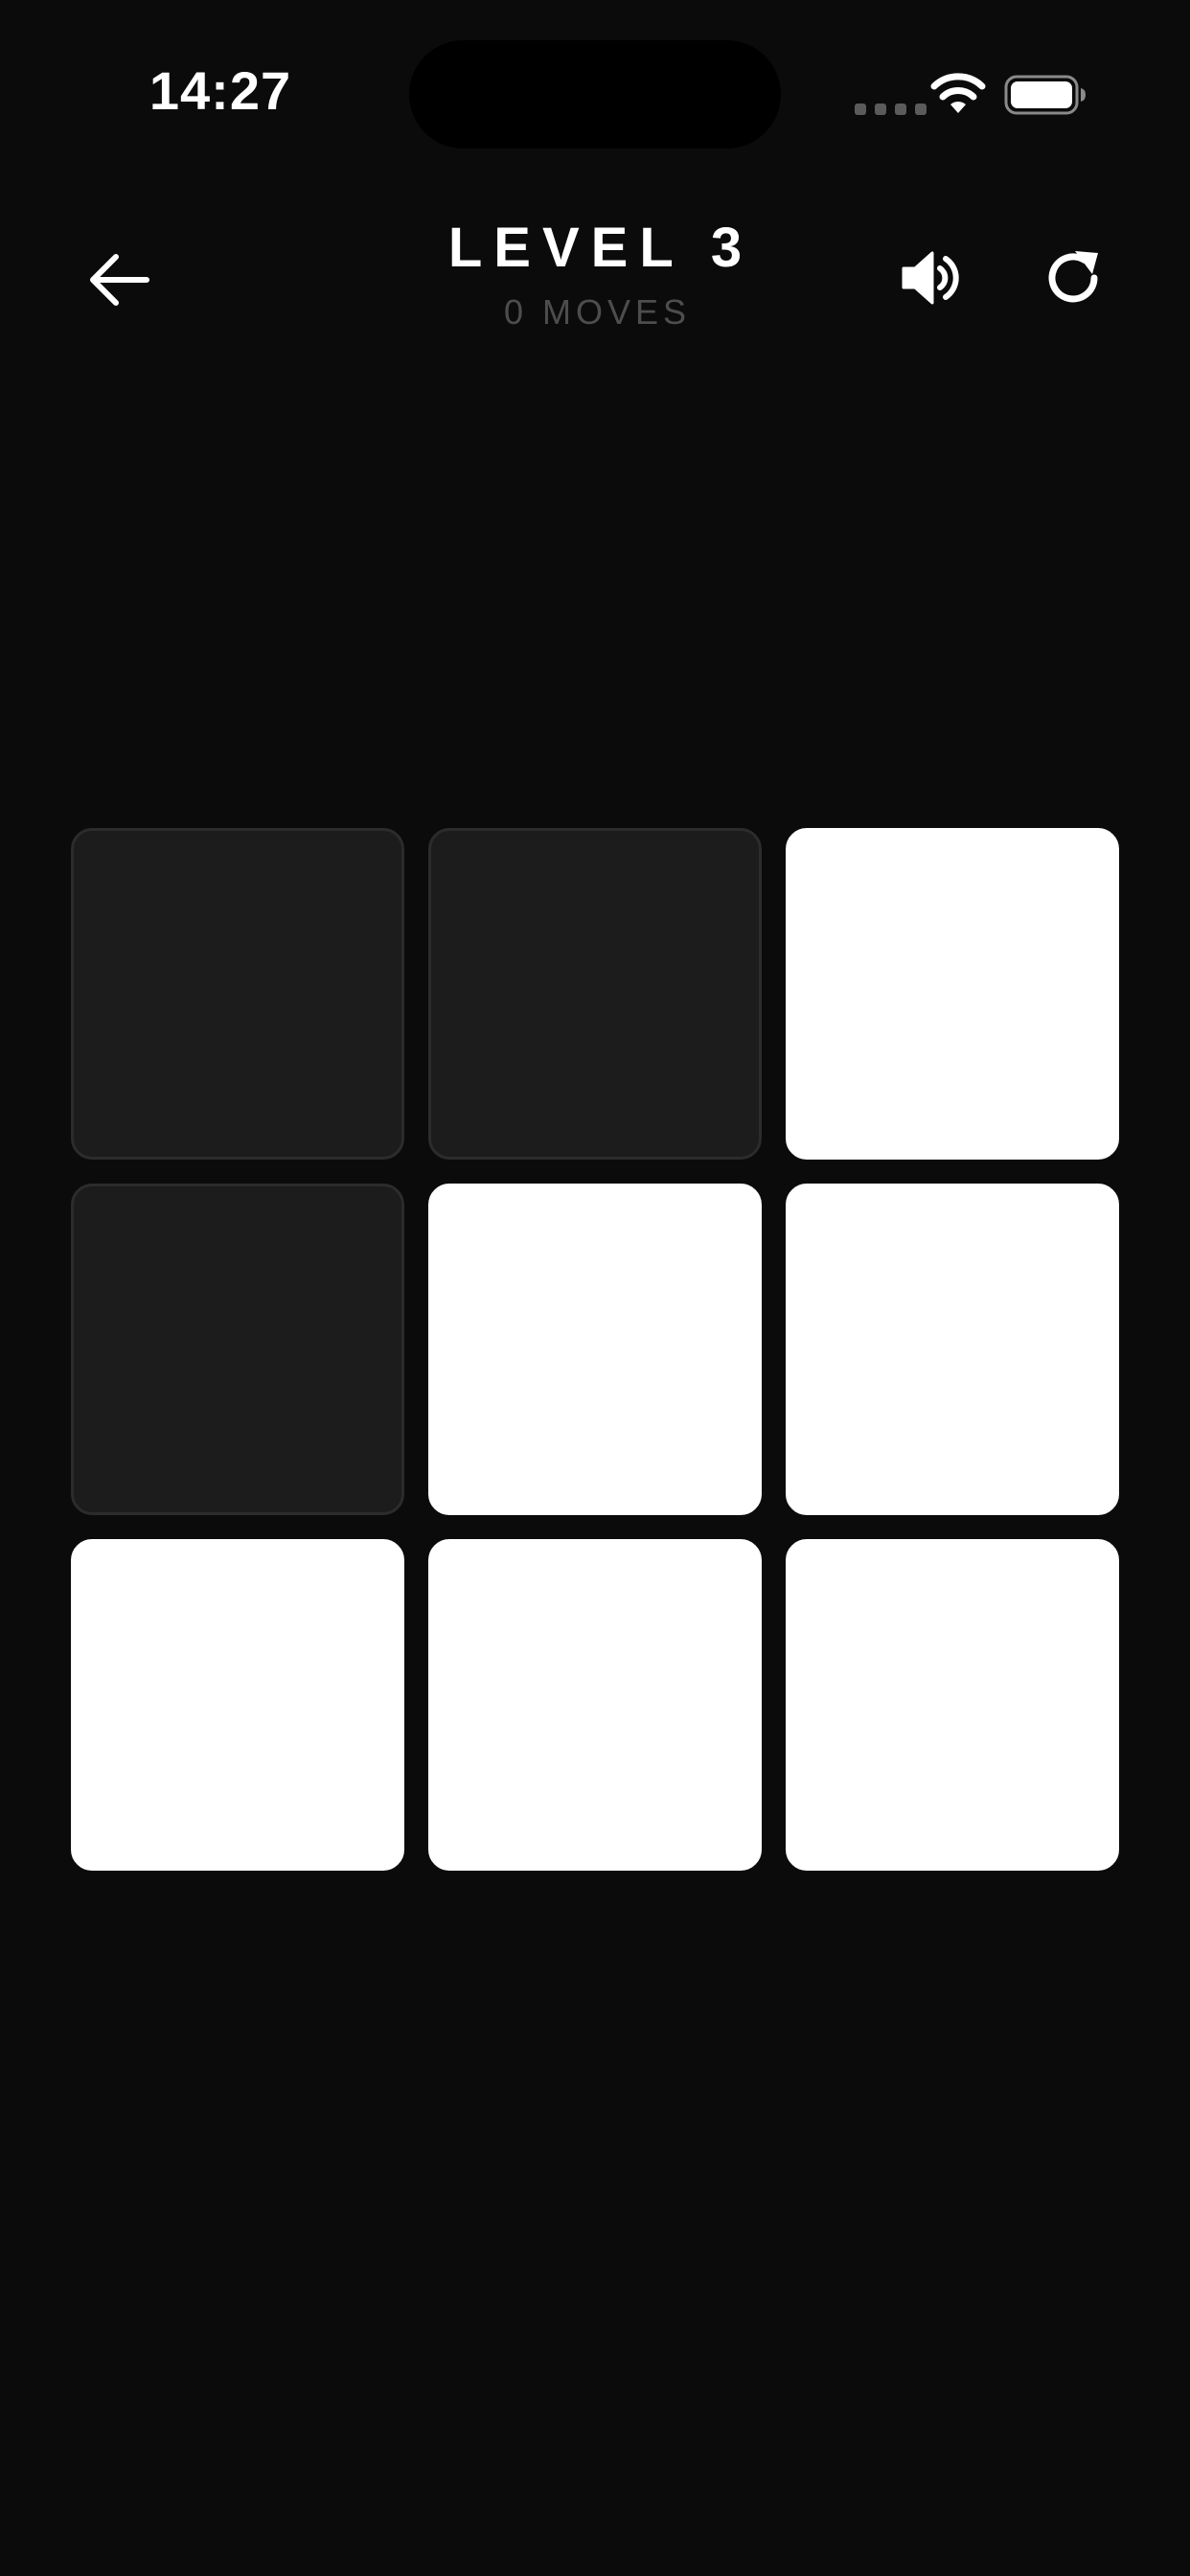  I want to click on title-block: LEVEL 3 0 MOVES, so click(595, 273).